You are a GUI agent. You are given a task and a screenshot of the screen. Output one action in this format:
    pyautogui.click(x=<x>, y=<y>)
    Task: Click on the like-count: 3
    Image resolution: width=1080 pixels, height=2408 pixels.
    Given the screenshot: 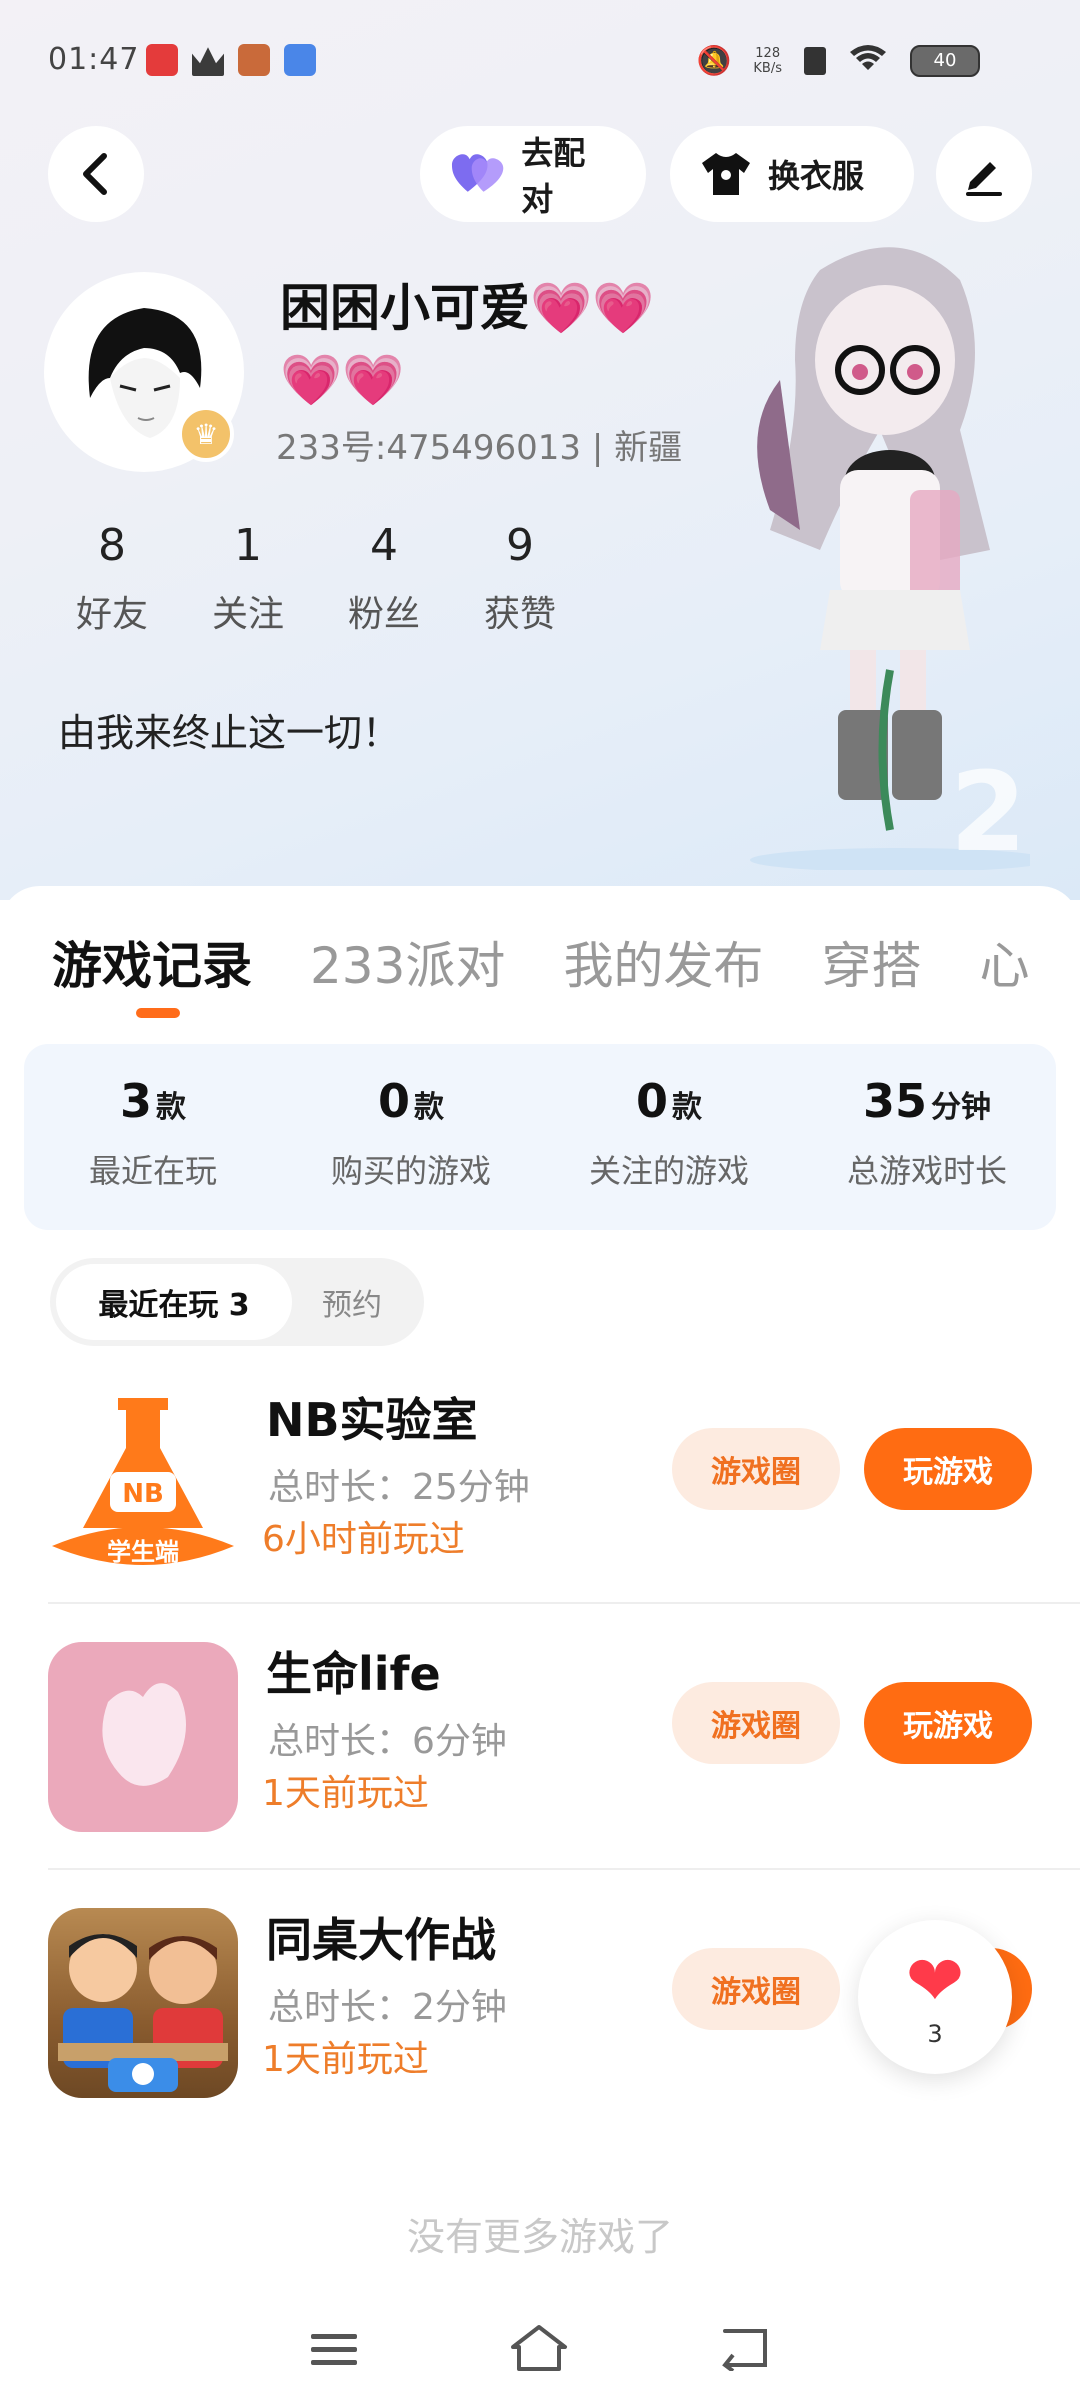 What is the action you would take?
    pyautogui.click(x=935, y=2034)
    